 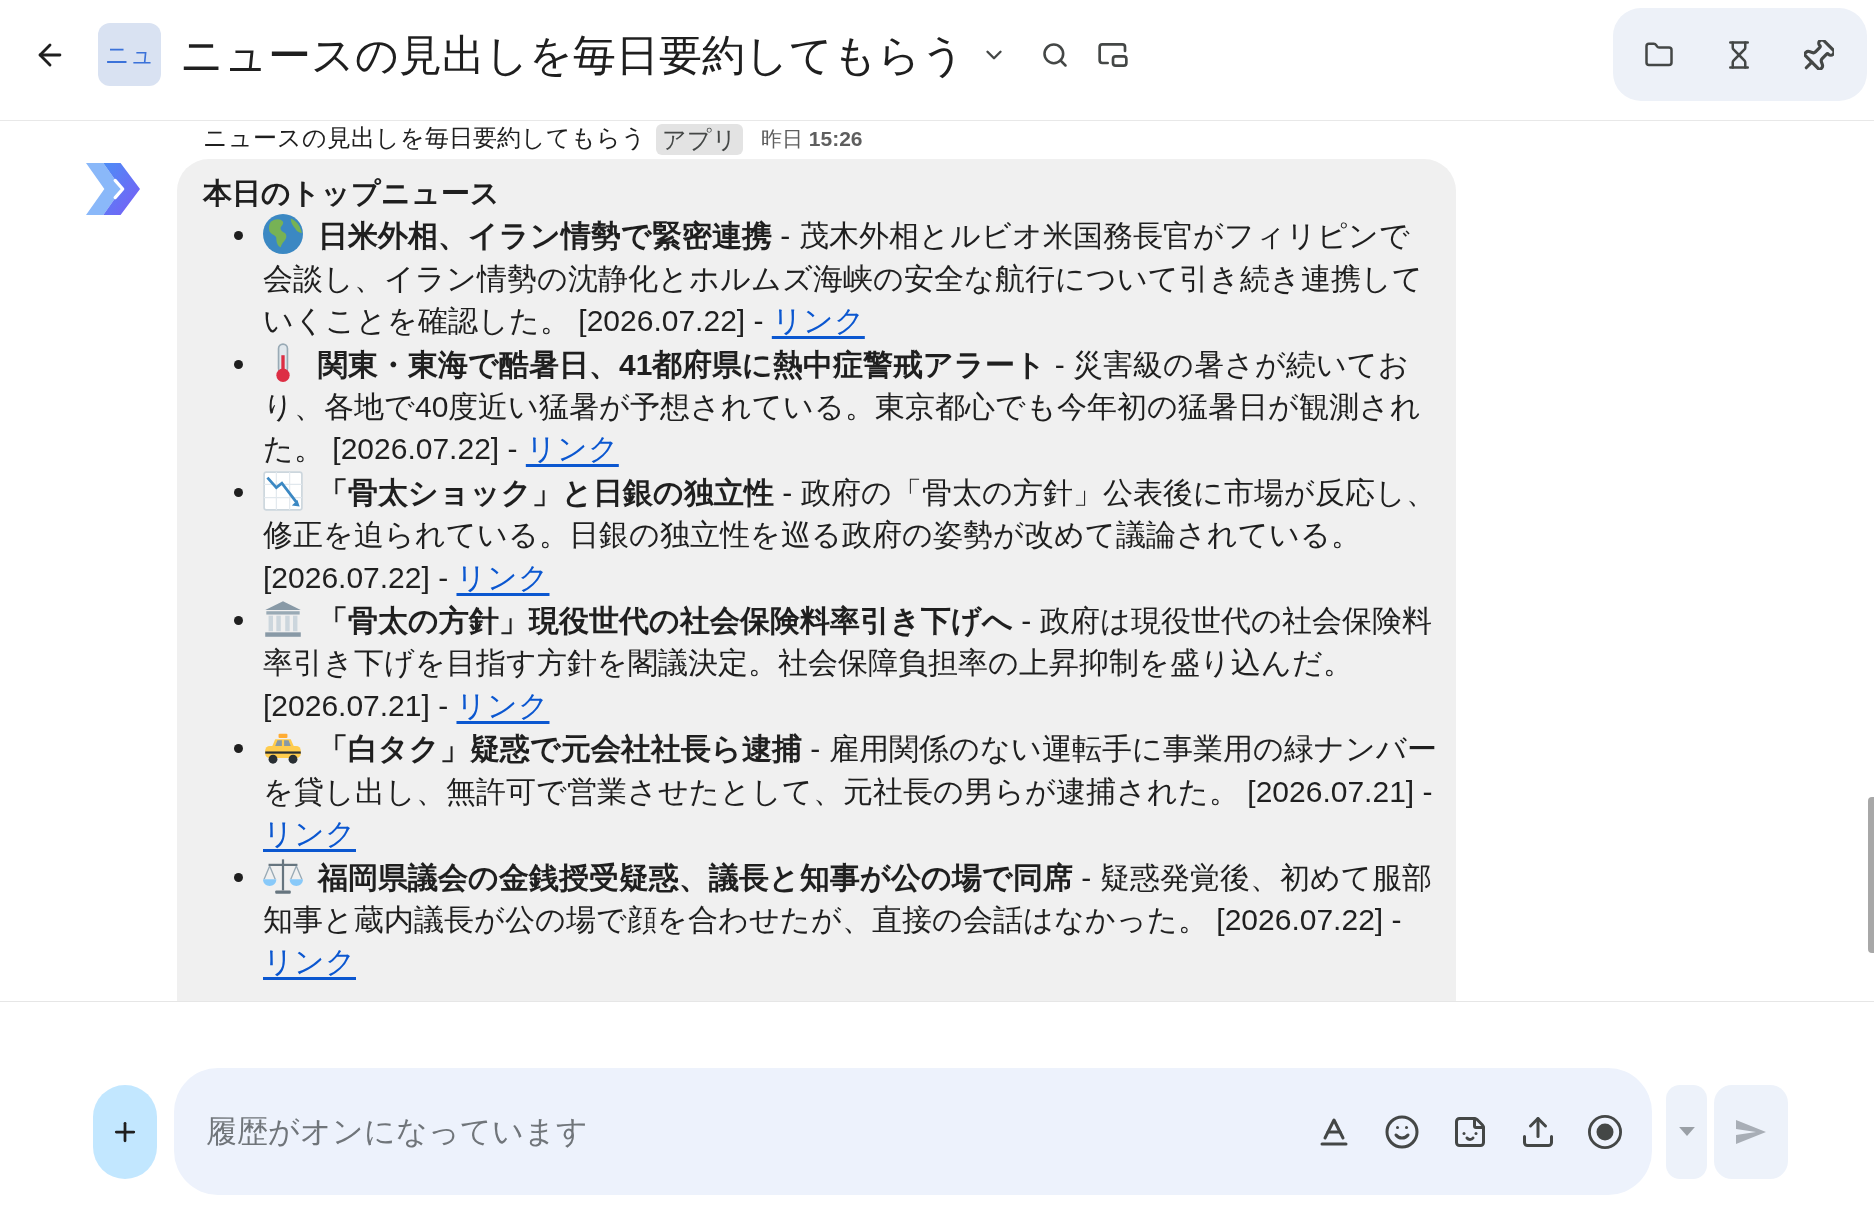 I want to click on sender-name: ニュースの見出しを毎日要約してもらう, so click(x=424, y=139).